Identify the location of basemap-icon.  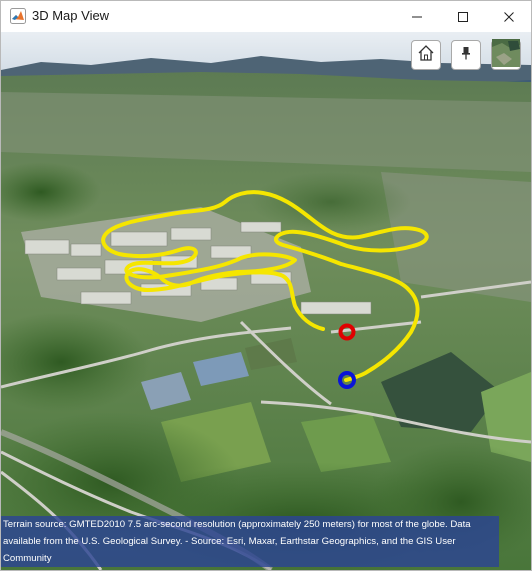
(506, 55).